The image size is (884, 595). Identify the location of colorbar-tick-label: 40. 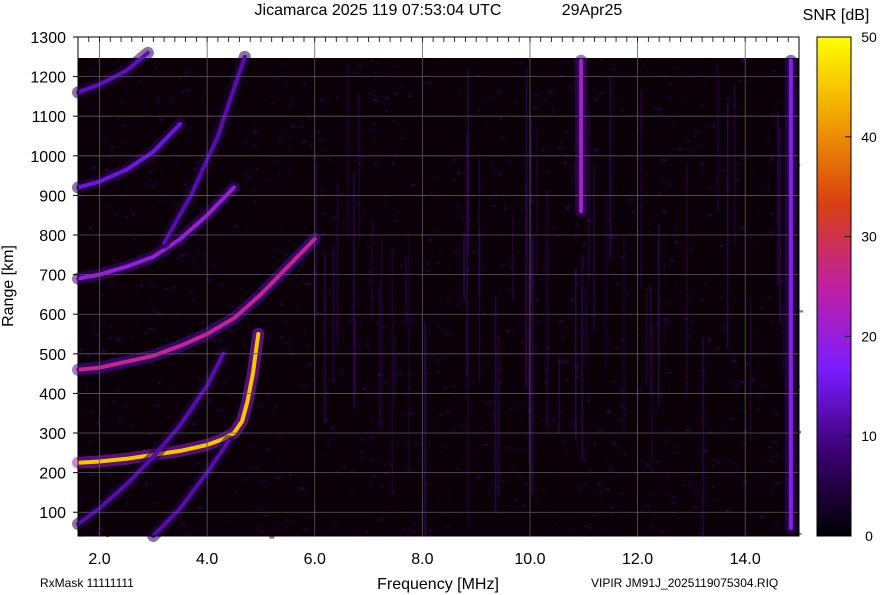
(869, 137).